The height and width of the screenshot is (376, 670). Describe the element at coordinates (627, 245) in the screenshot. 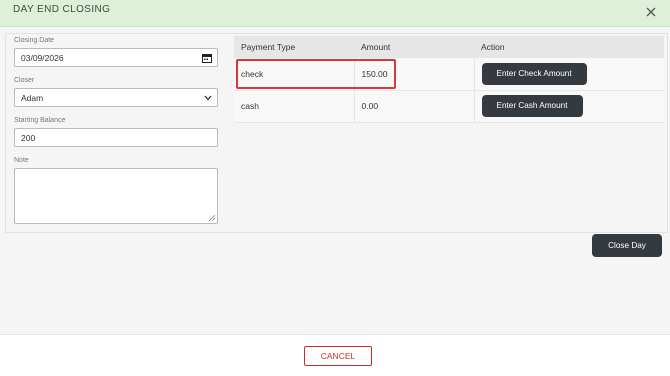

I see `close-day-button: Close Day` at that location.